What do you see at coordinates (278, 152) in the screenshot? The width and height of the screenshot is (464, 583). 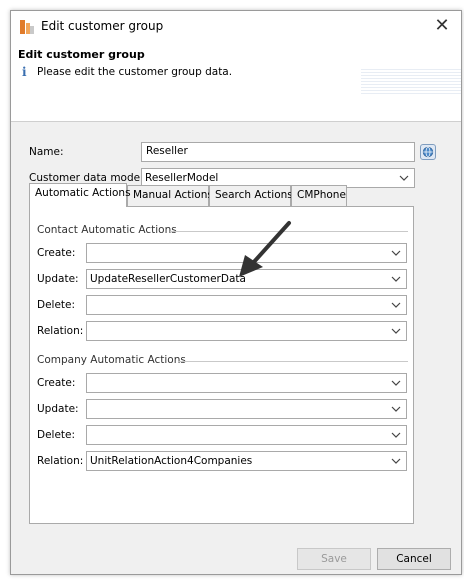 I see `name-input: Reseller` at bounding box center [278, 152].